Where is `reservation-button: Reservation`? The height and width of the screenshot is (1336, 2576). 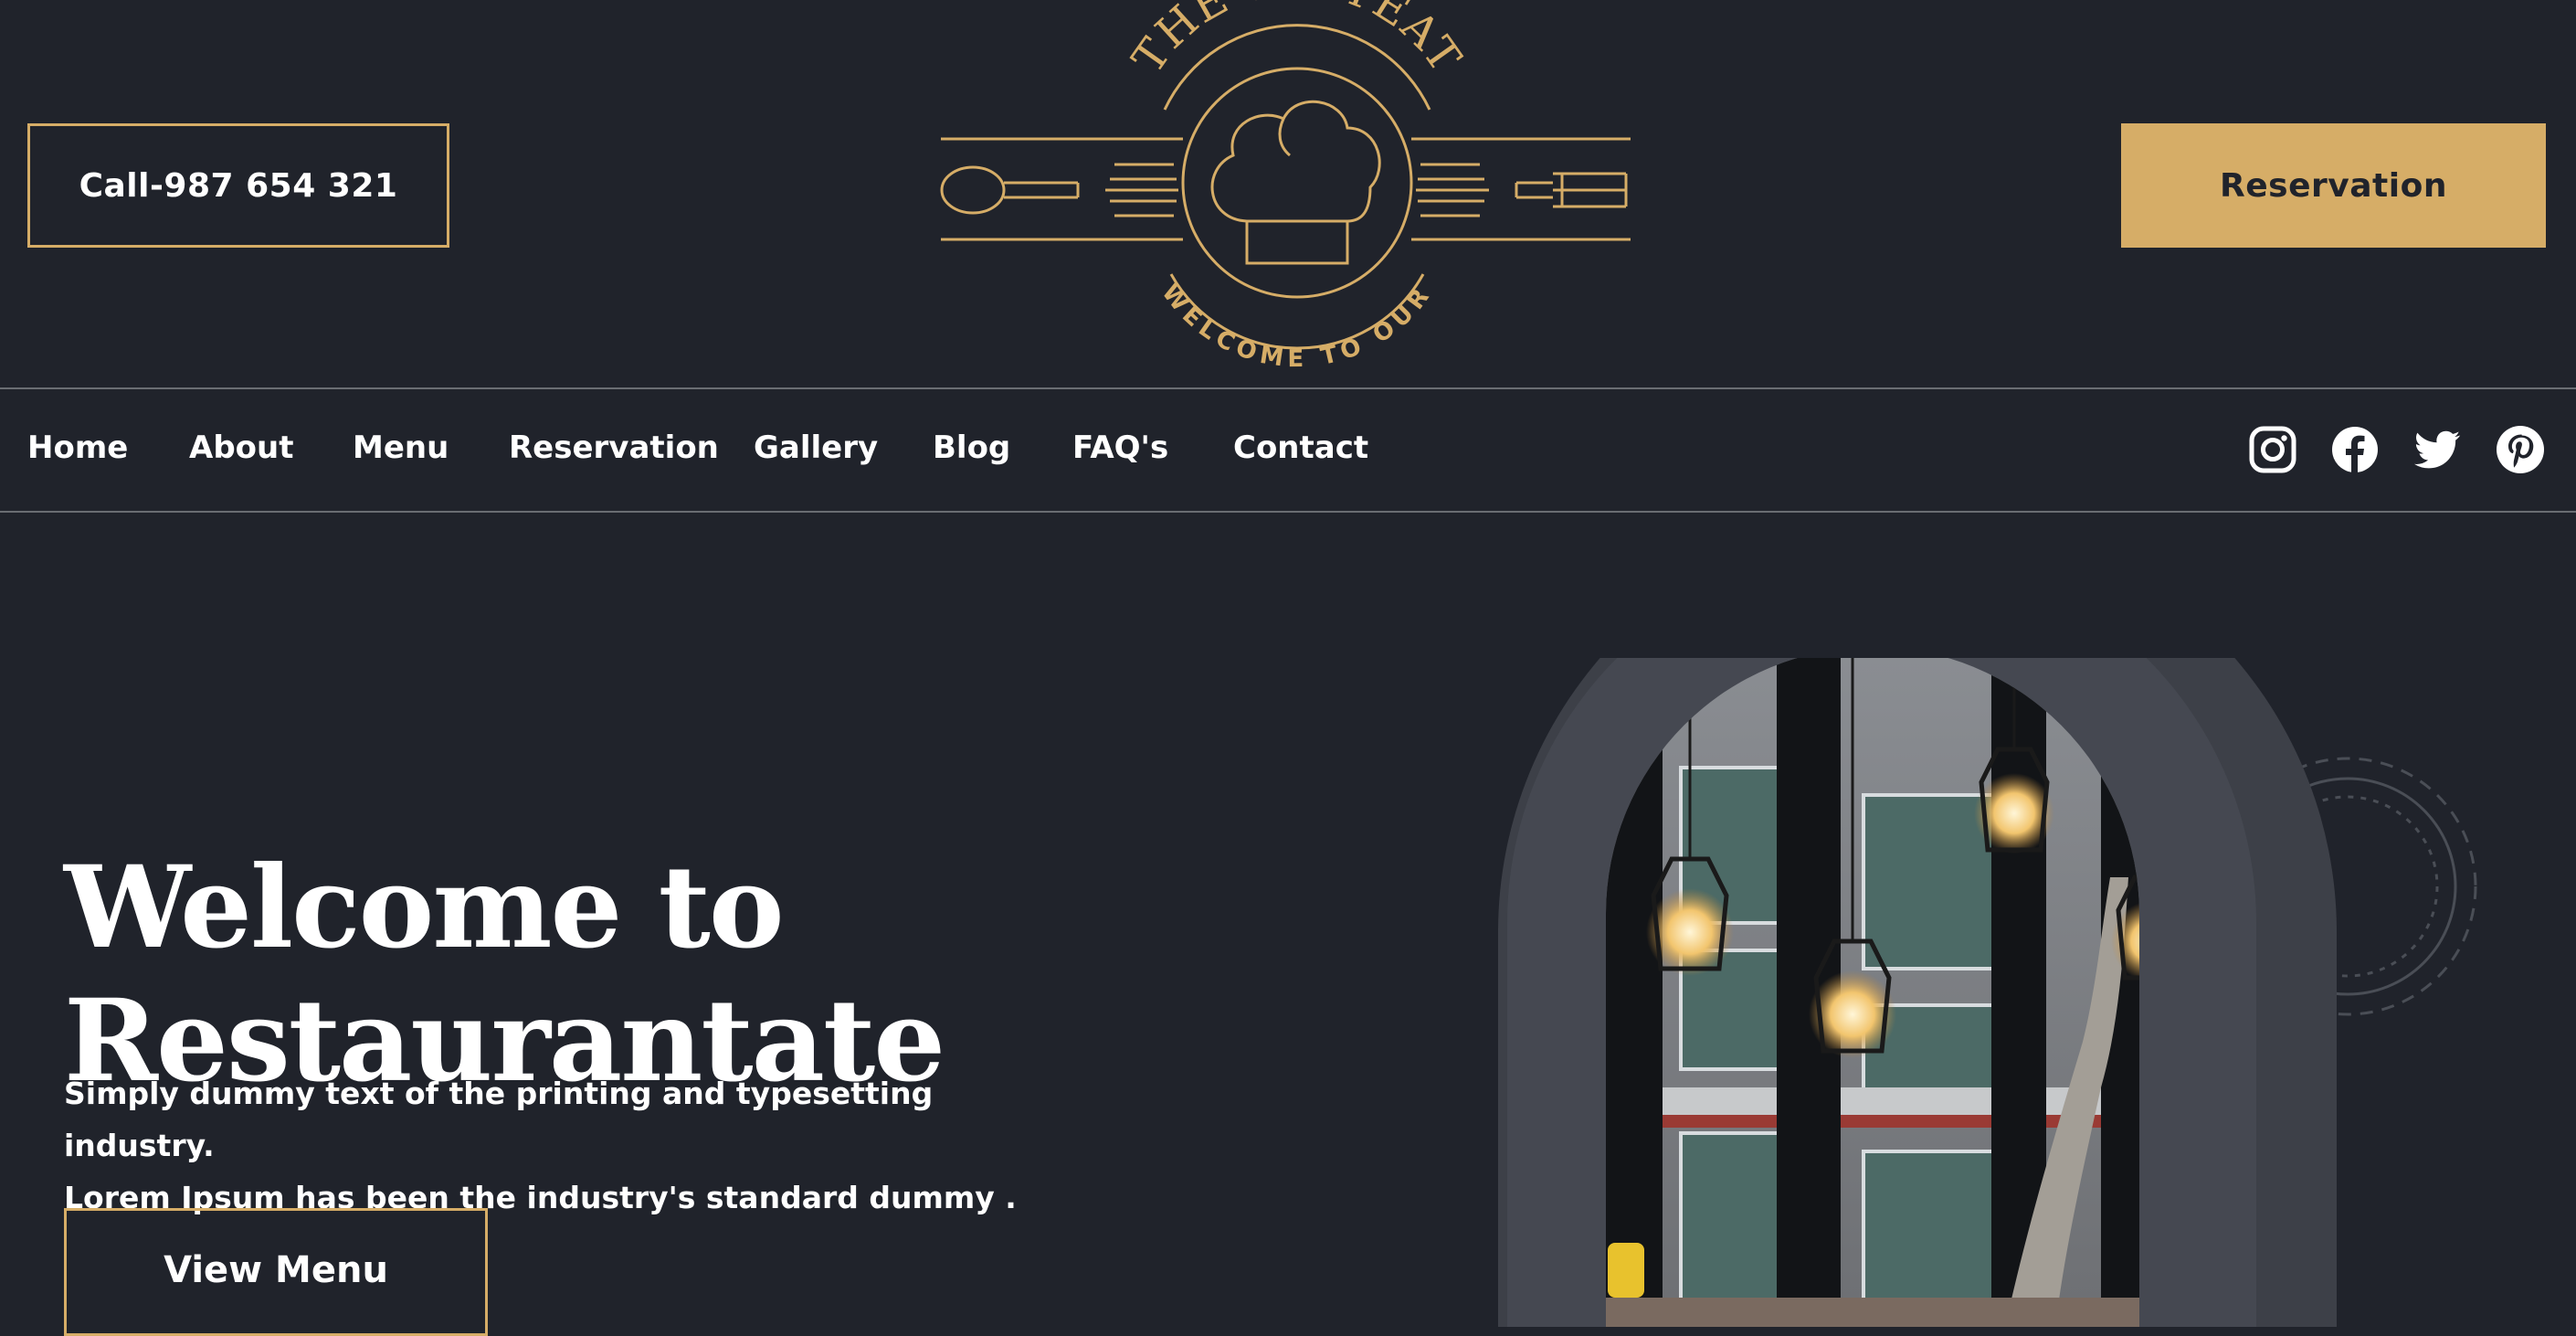 reservation-button: Reservation is located at coordinates (2333, 186).